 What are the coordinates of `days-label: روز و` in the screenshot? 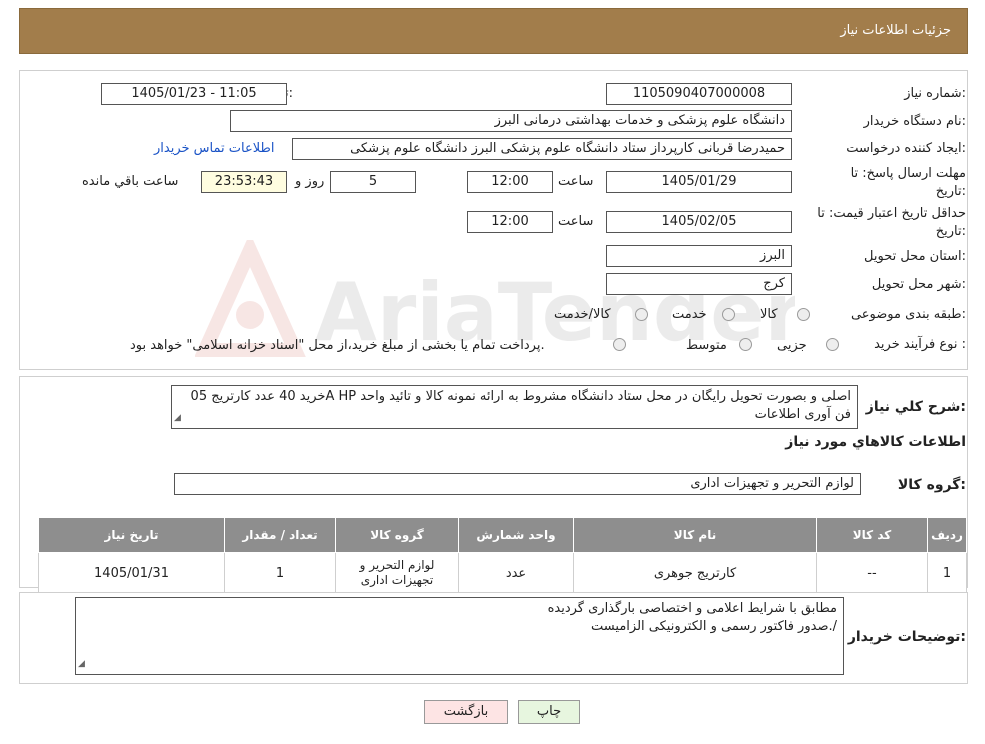 It's located at (310, 181).